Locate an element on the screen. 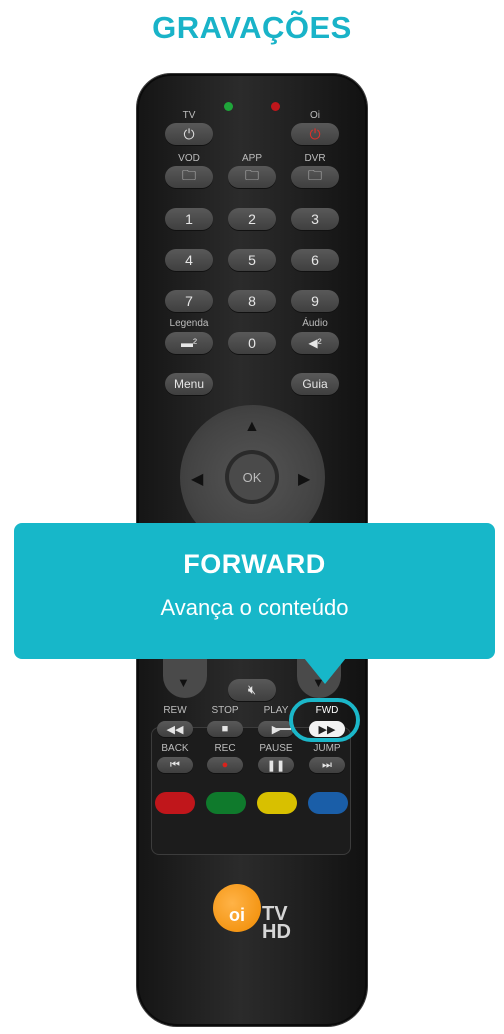 This screenshot has width=504, height=1034. tooltip-description: Avança o conteúdo is located at coordinates (254, 607).